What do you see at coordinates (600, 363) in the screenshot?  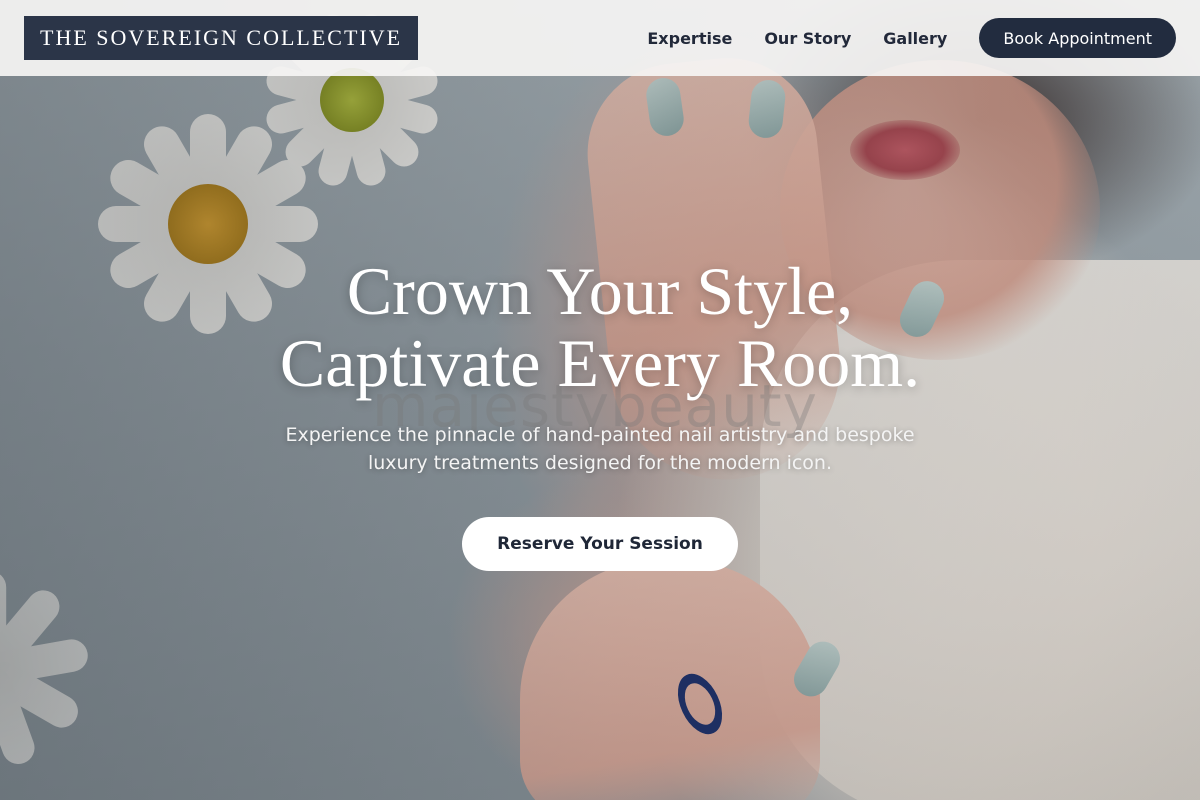 I see `hero-headline-line-2: Captivate Every Room.` at bounding box center [600, 363].